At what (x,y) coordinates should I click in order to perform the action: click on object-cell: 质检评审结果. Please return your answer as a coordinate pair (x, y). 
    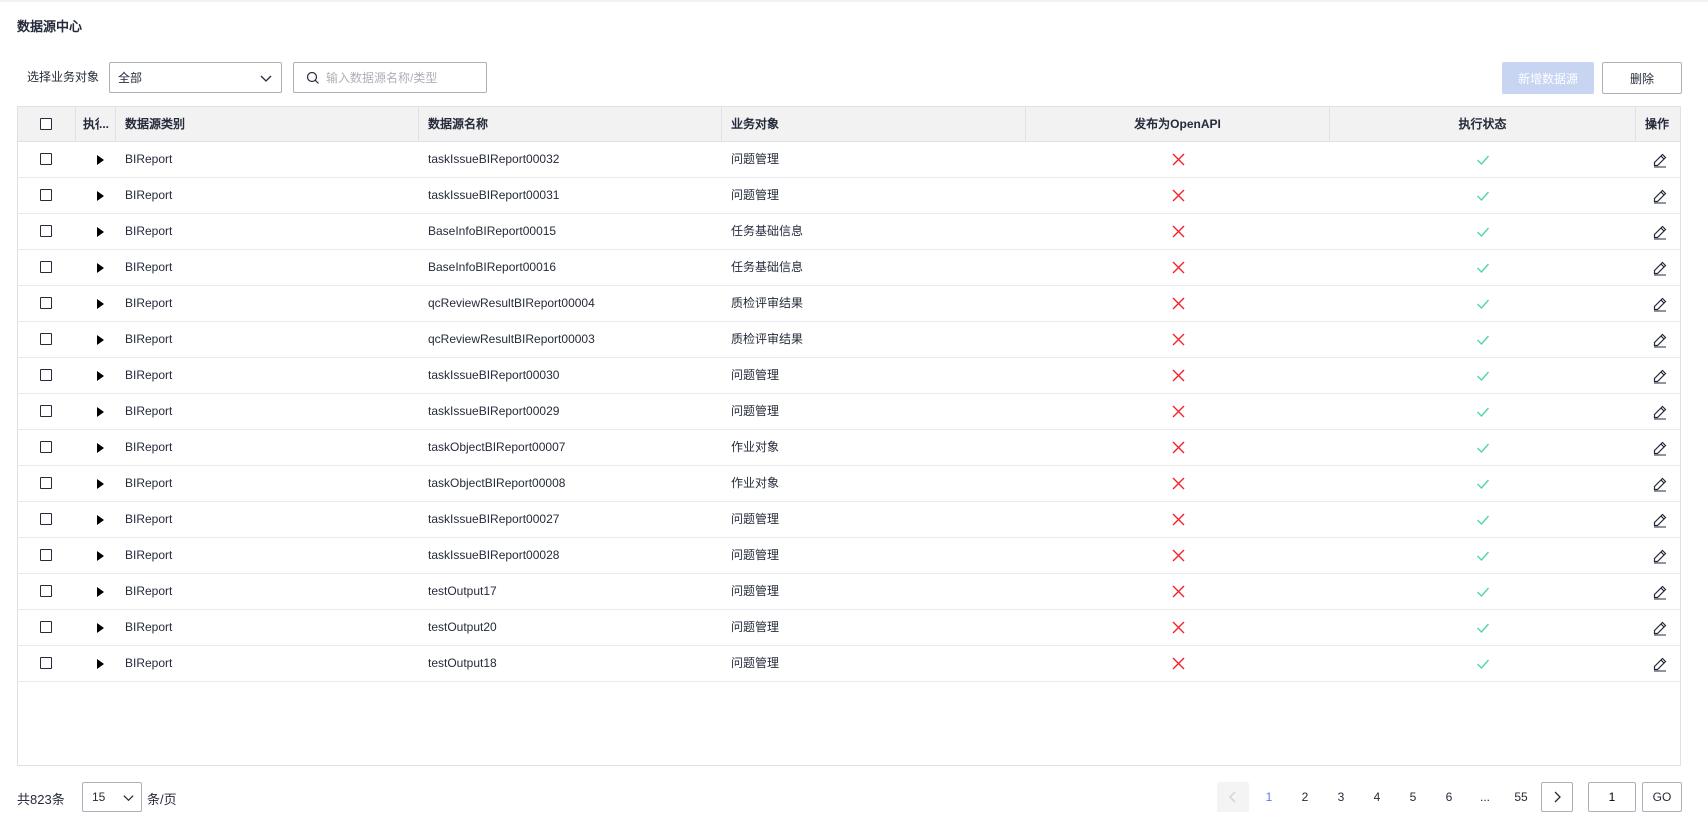
    Looking at the image, I should click on (767, 339).